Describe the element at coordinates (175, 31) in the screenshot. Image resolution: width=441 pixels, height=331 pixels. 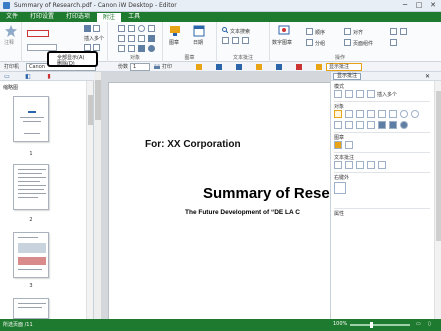
I see `stamp-icon` at that location.